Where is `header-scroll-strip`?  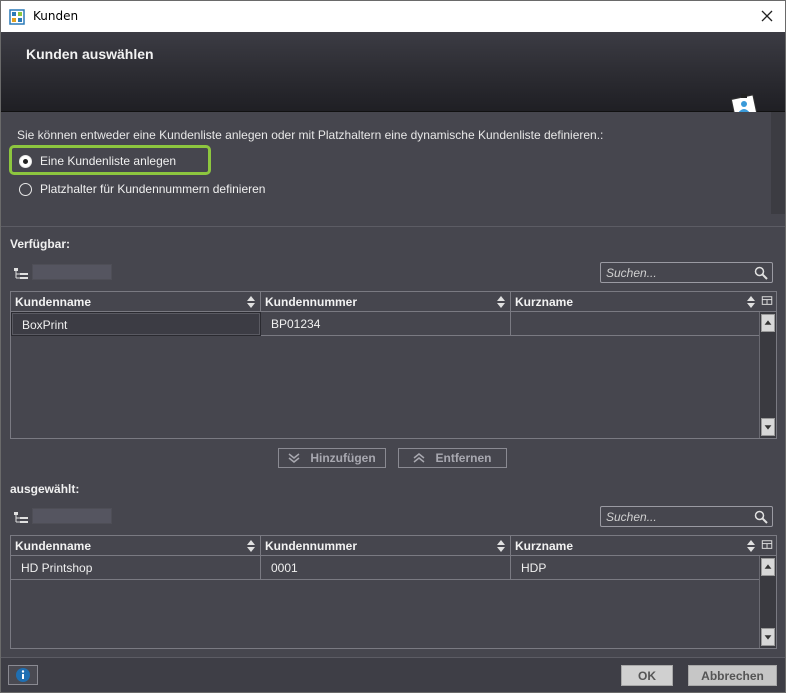 header-scroll-strip is located at coordinates (778, 163).